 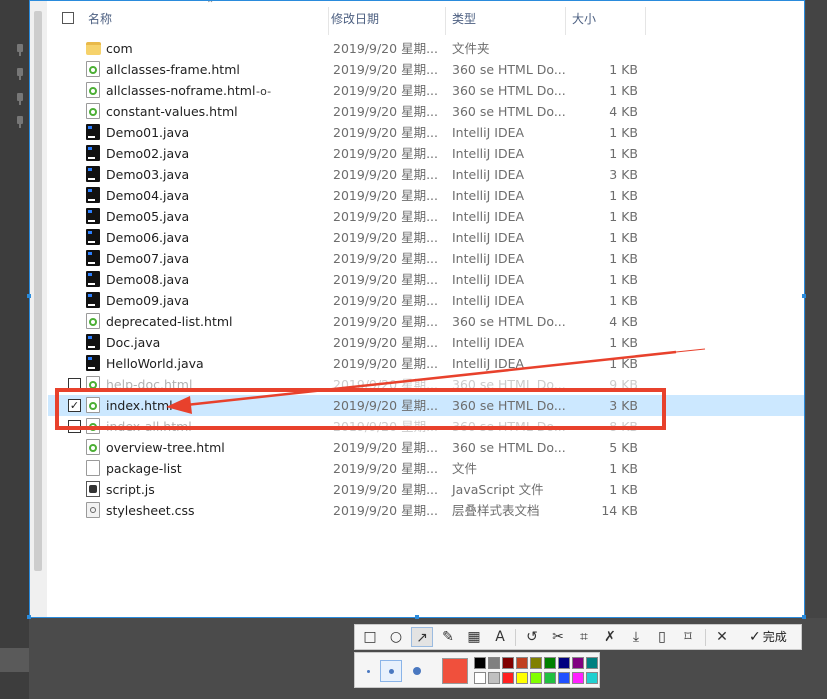 What do you see at coordinates (130, 489) in the screenshot?
I see `file-name: script.js` at bounding box center [130, 489].